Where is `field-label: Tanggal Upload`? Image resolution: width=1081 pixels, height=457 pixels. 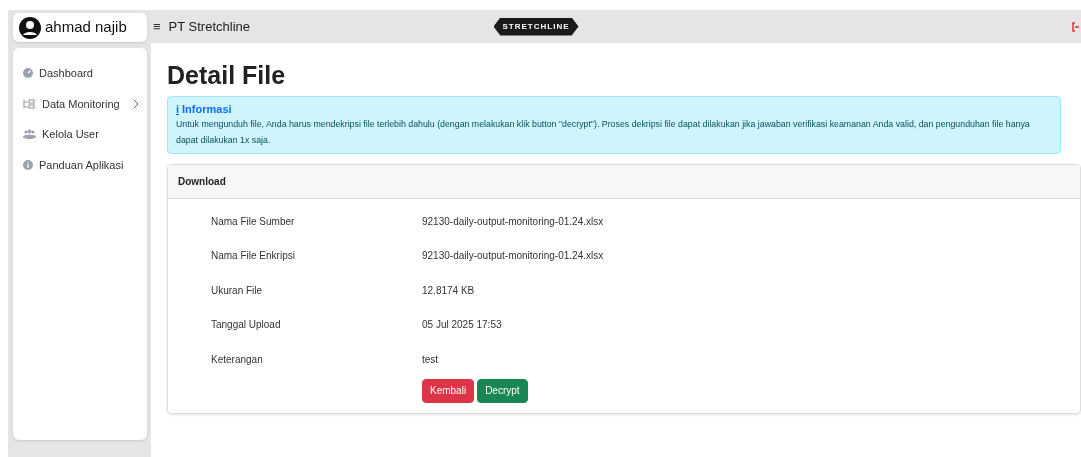 field-label: Tanggal Upload is located at coordinates (246, 325).